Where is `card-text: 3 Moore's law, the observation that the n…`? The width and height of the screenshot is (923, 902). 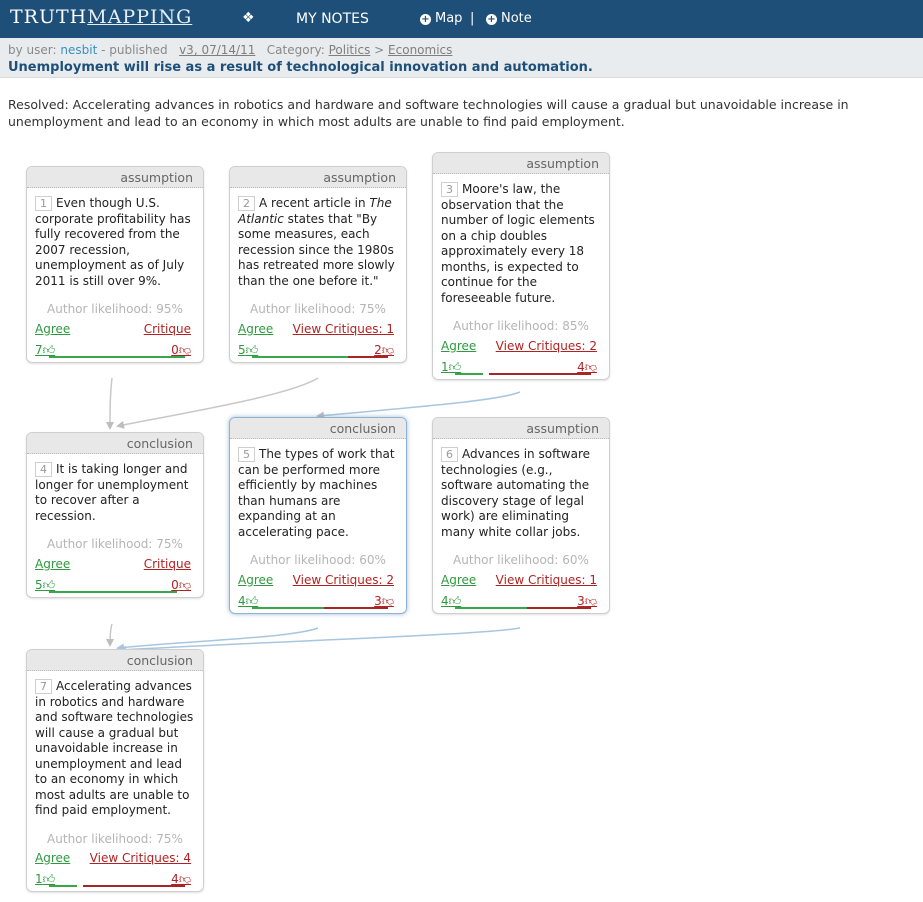
card-text: 3 Moore's law, the observation that the n… is located at coordinates (518, 243).